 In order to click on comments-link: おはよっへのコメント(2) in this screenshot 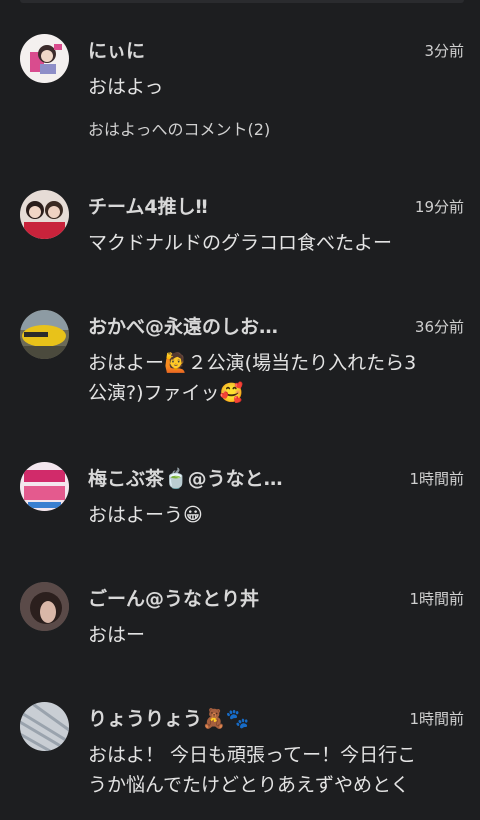, I will do `click(276, 128)`.